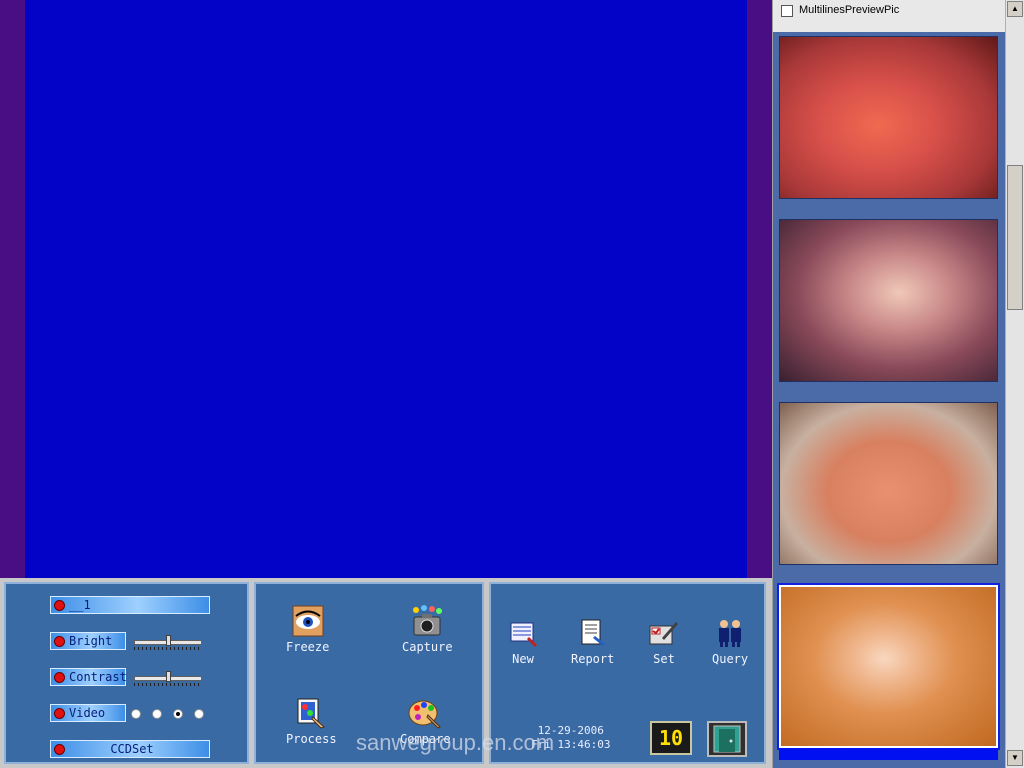 The height and width of the screenshot is (768, 1024). What do you see at coordinates (593, 659) in the screenshot?
I see `report-label: Report` at bounding box center [593, 659].